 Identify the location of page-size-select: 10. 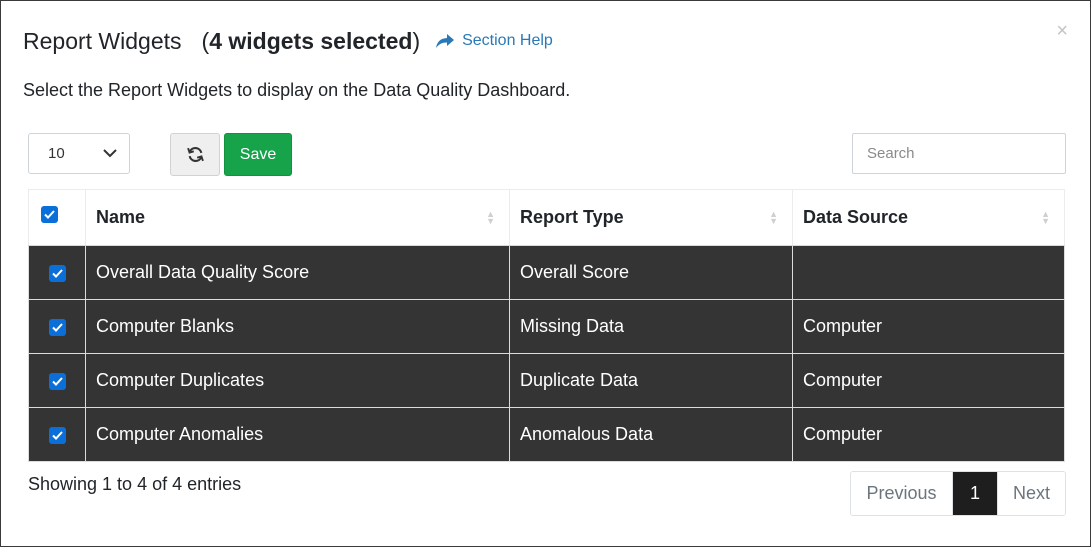
(79, 153).